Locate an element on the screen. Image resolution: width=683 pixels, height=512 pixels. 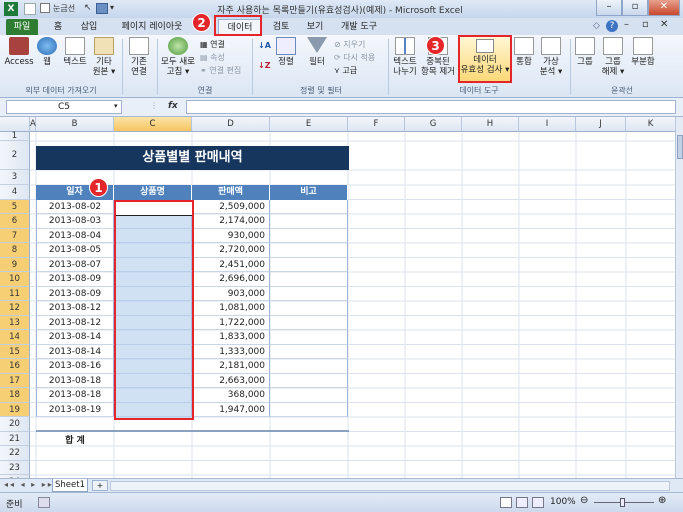
table-cell: 2,663,000 is located at coordinates (231, 380).